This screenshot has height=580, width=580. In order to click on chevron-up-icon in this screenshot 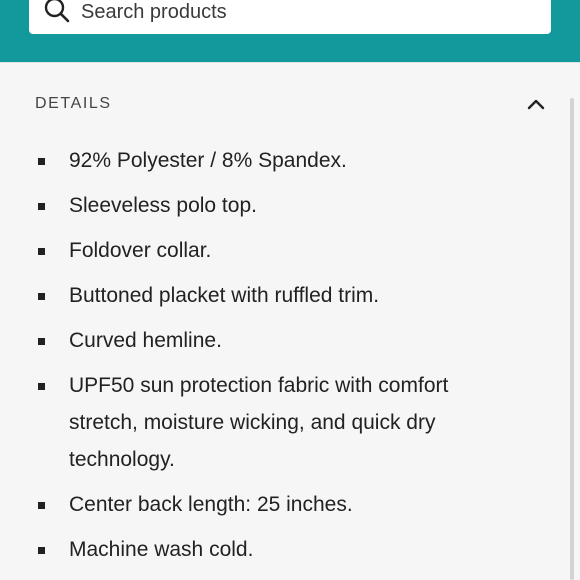, I will do `click(536, 104)`.